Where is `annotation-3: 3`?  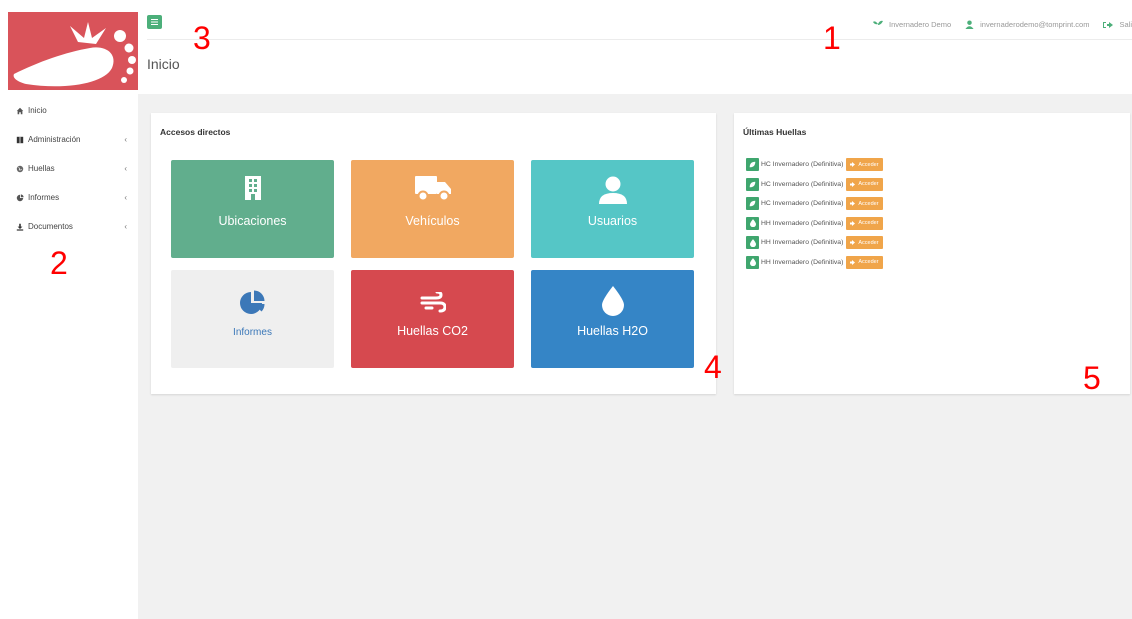
annotation-3: 3 is located at coordinates (202, 38).